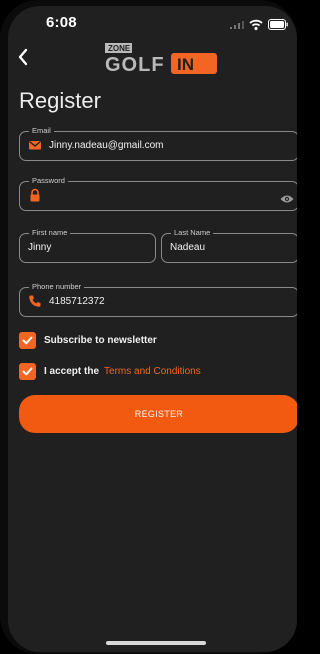  What do you see at coordinates (158, 194) in the screenshot?
I see `password-field: Password` at bounding box center [158, 194].